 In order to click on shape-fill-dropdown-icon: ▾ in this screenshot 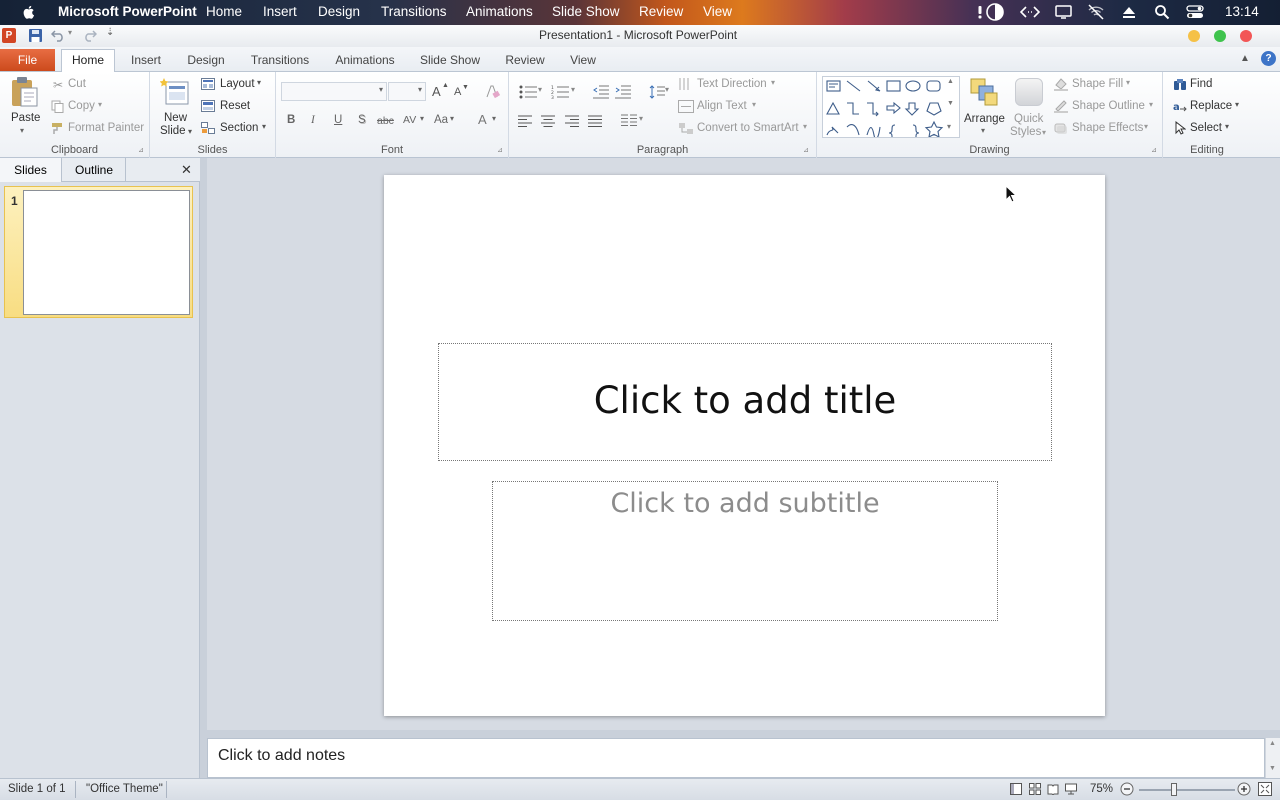, I will do `click(1128, 82)`.